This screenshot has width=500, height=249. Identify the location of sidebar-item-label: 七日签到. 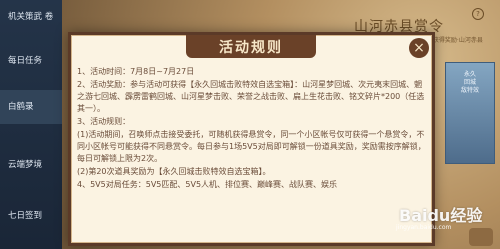
(25, 216).